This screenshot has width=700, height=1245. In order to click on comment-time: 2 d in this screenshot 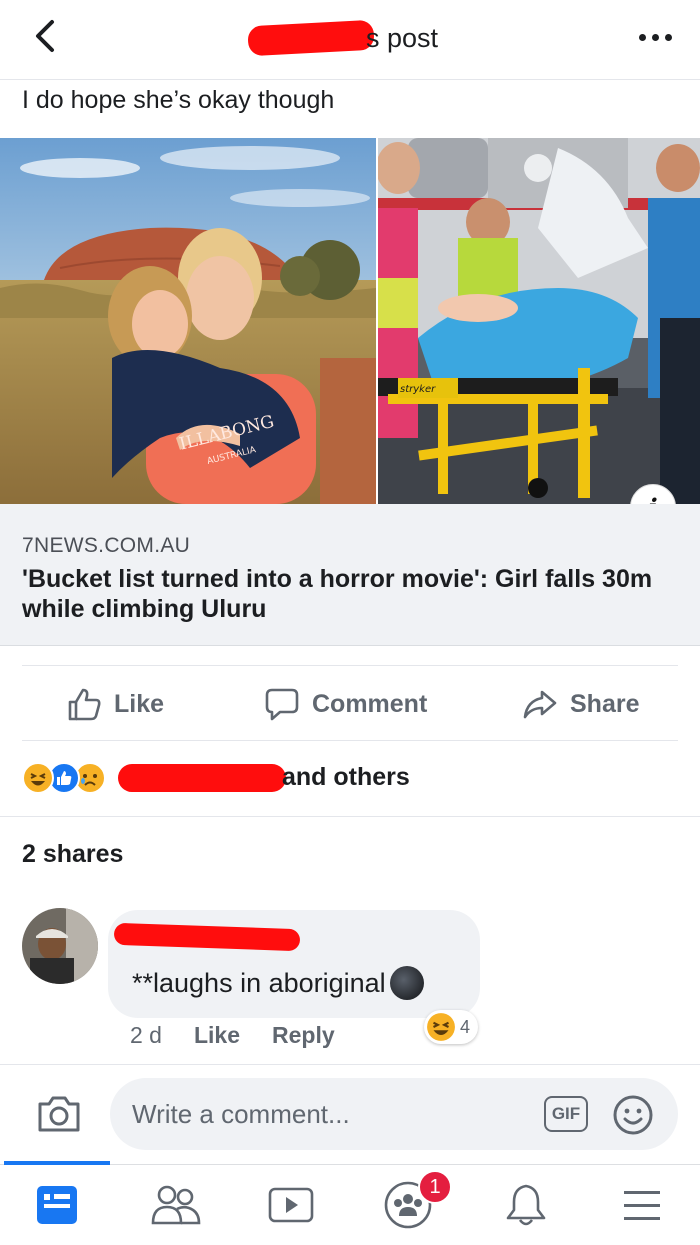, I will do `click(146, 1035)`.